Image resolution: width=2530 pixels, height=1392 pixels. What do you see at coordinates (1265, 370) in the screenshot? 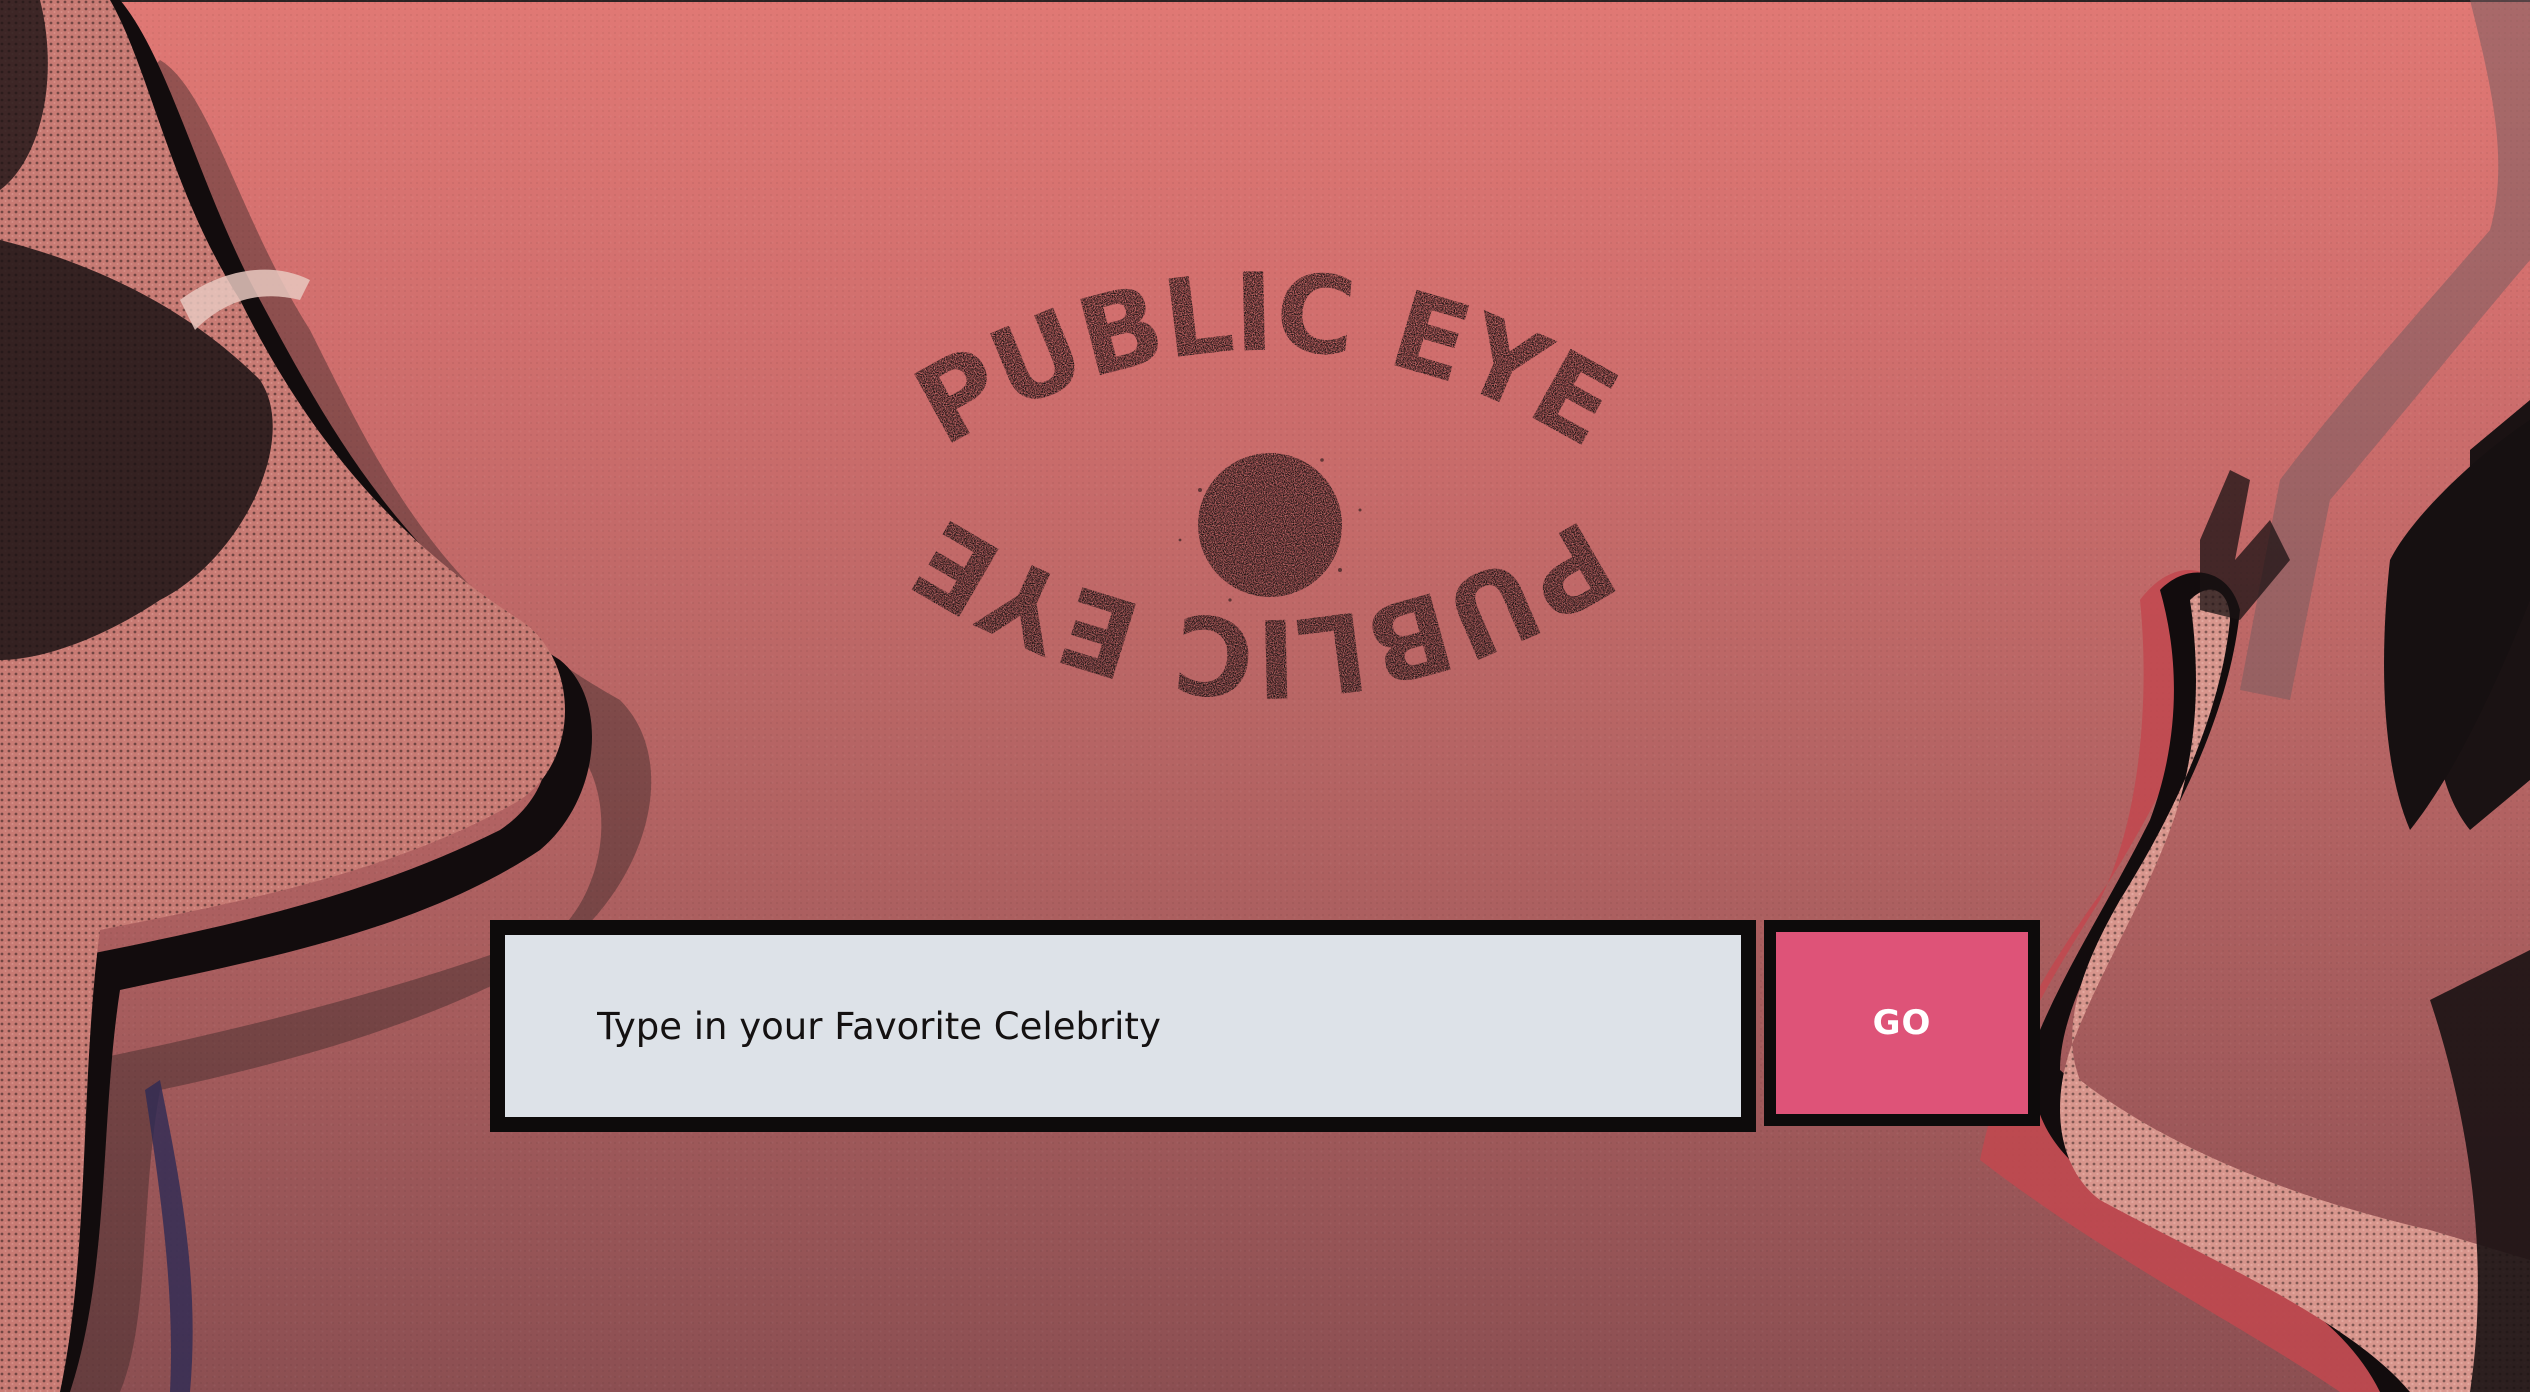
I see `logo-top-text: PUBLIC EYE` at bounding box center [1265, 370].